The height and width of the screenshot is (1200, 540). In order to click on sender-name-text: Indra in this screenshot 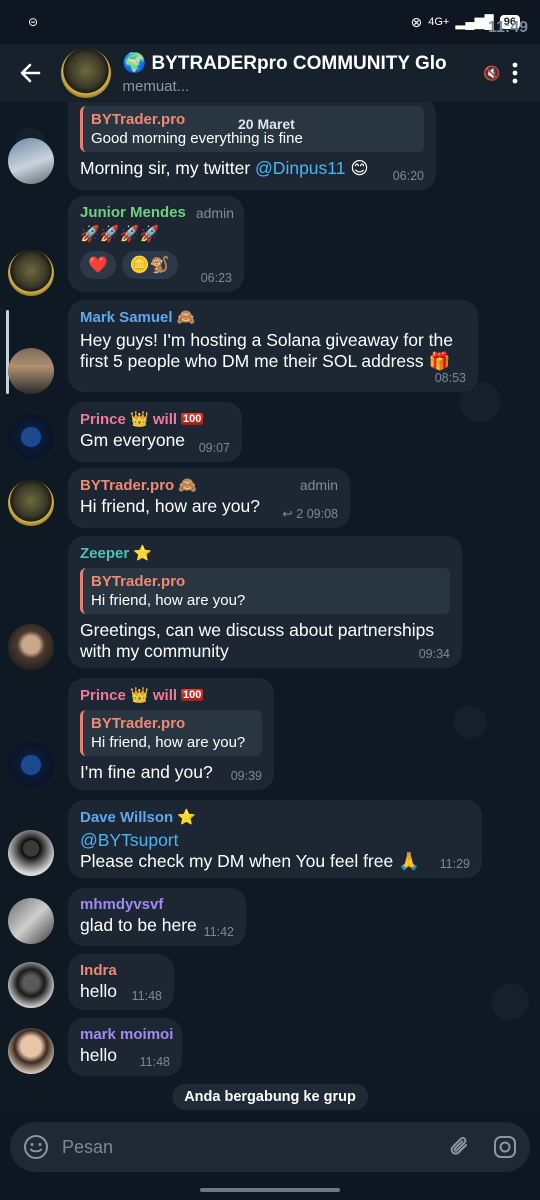, I will do `click(98, 970)`.